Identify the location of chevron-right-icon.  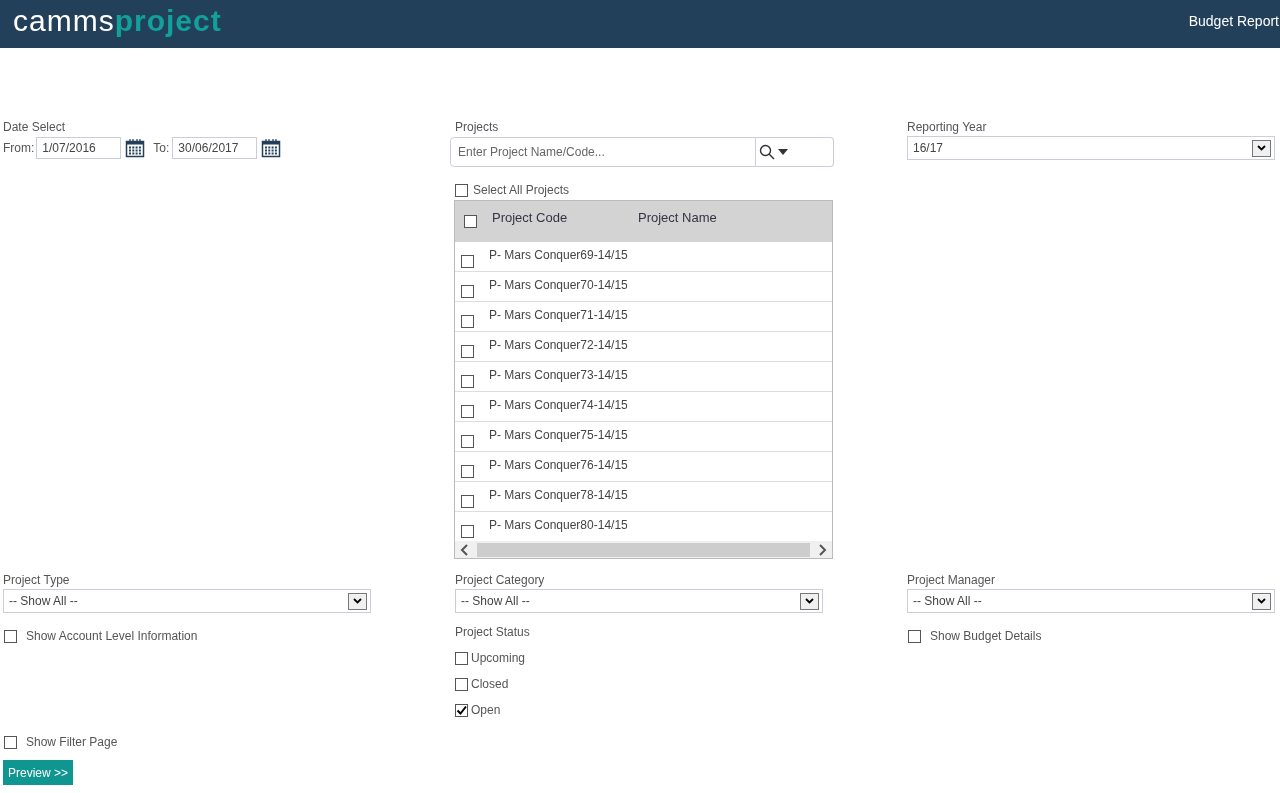
(822, 549).